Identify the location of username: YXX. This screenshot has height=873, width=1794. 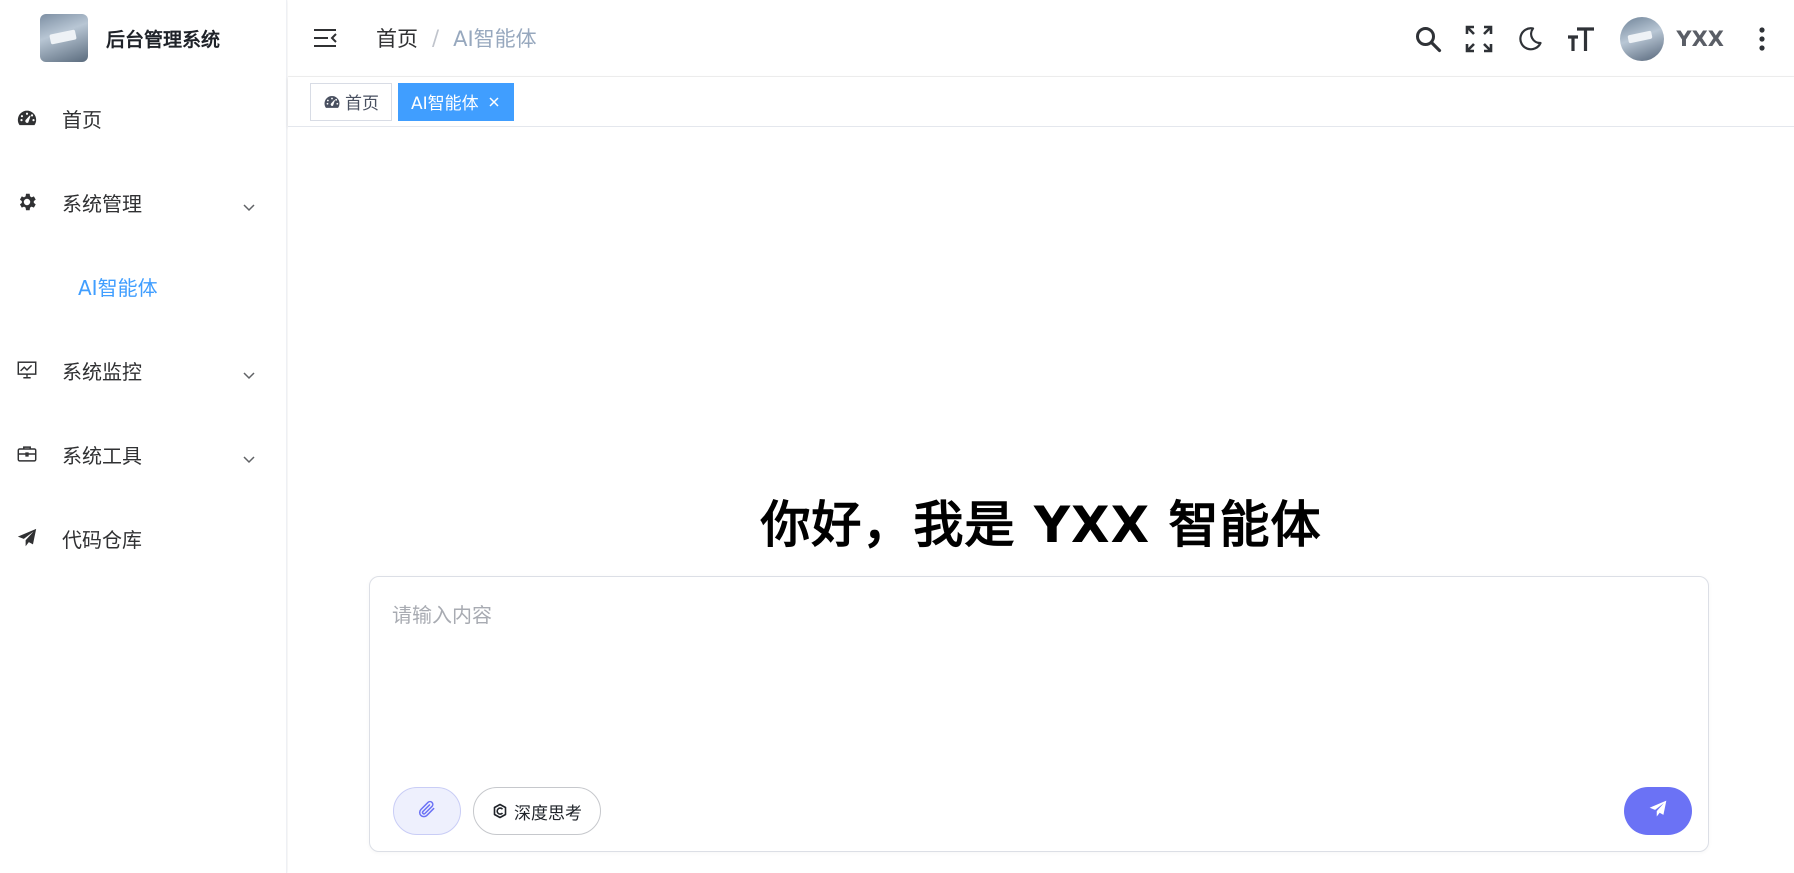
(1700, 39).